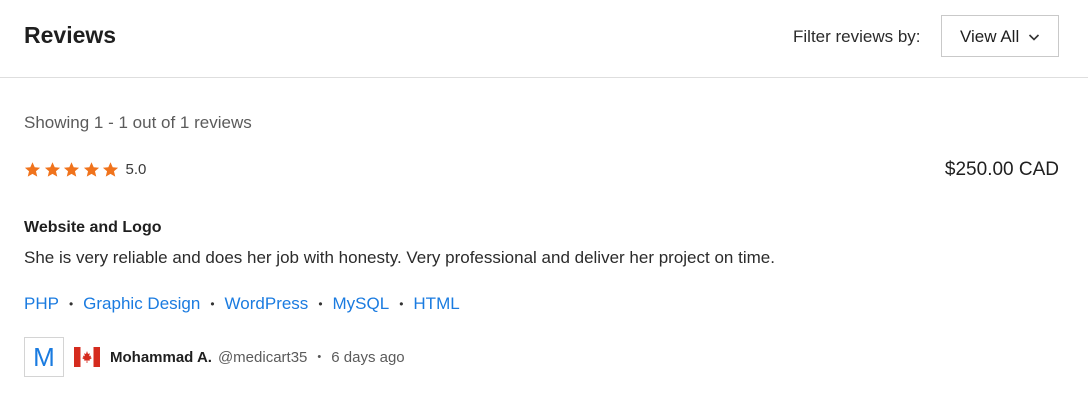  I want to click on skill-tag-php: PHP, so click(41, 304).